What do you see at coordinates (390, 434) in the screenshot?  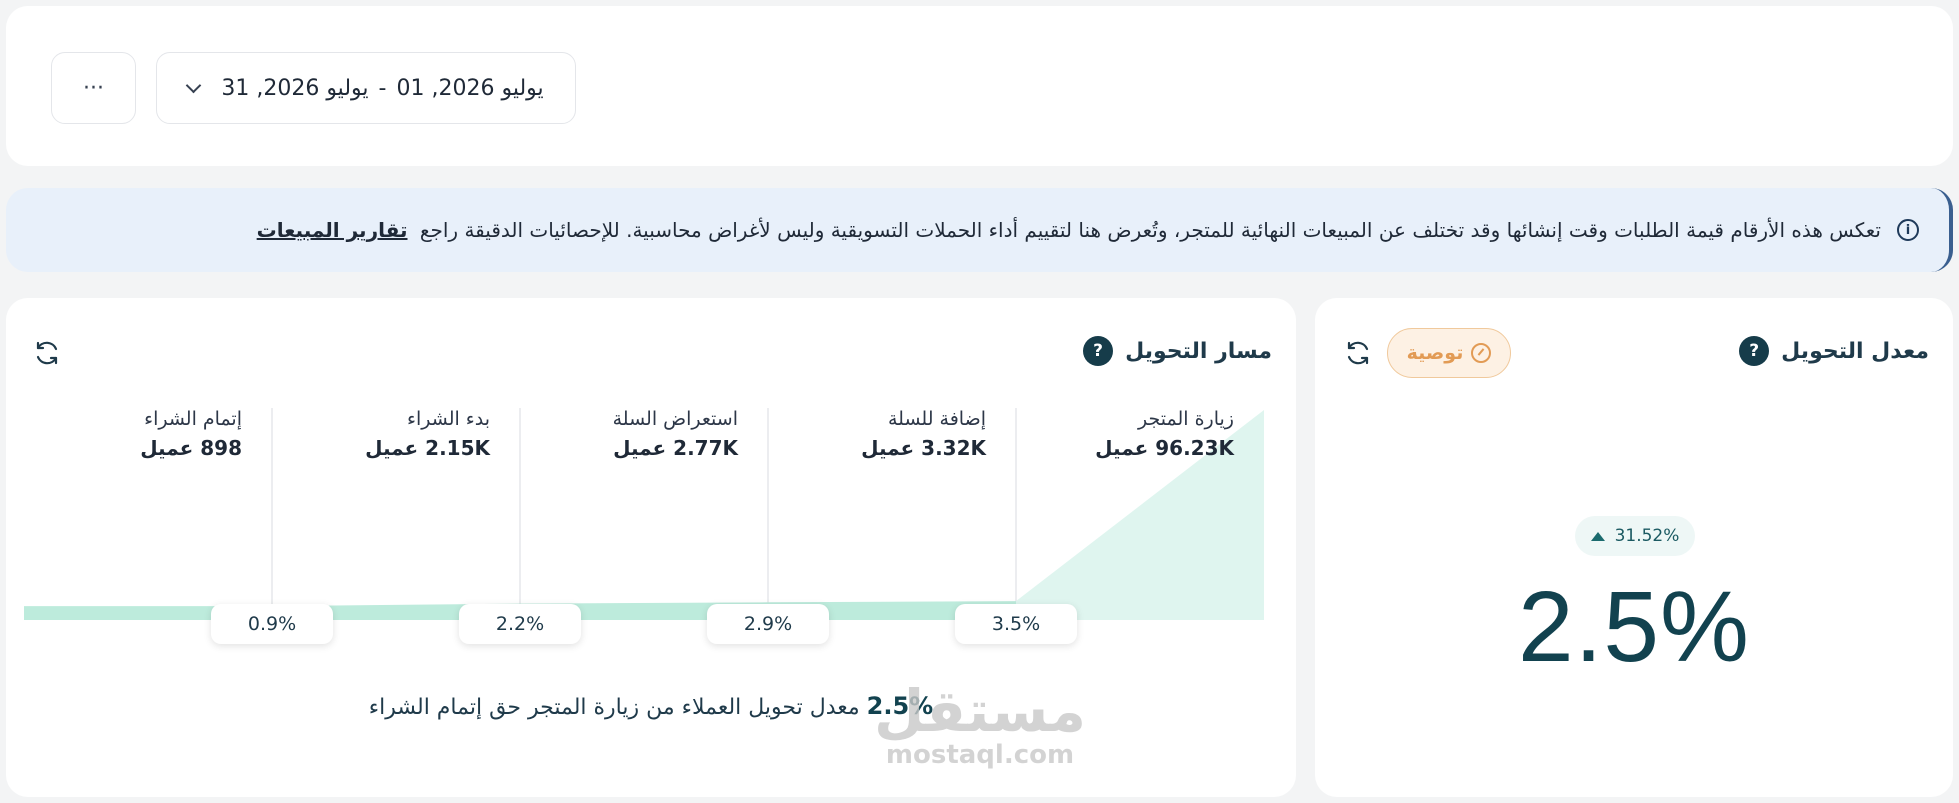 I see `funnel-stage: بدء الشراء 2.15K عميل` at bounding box center [390, 434].